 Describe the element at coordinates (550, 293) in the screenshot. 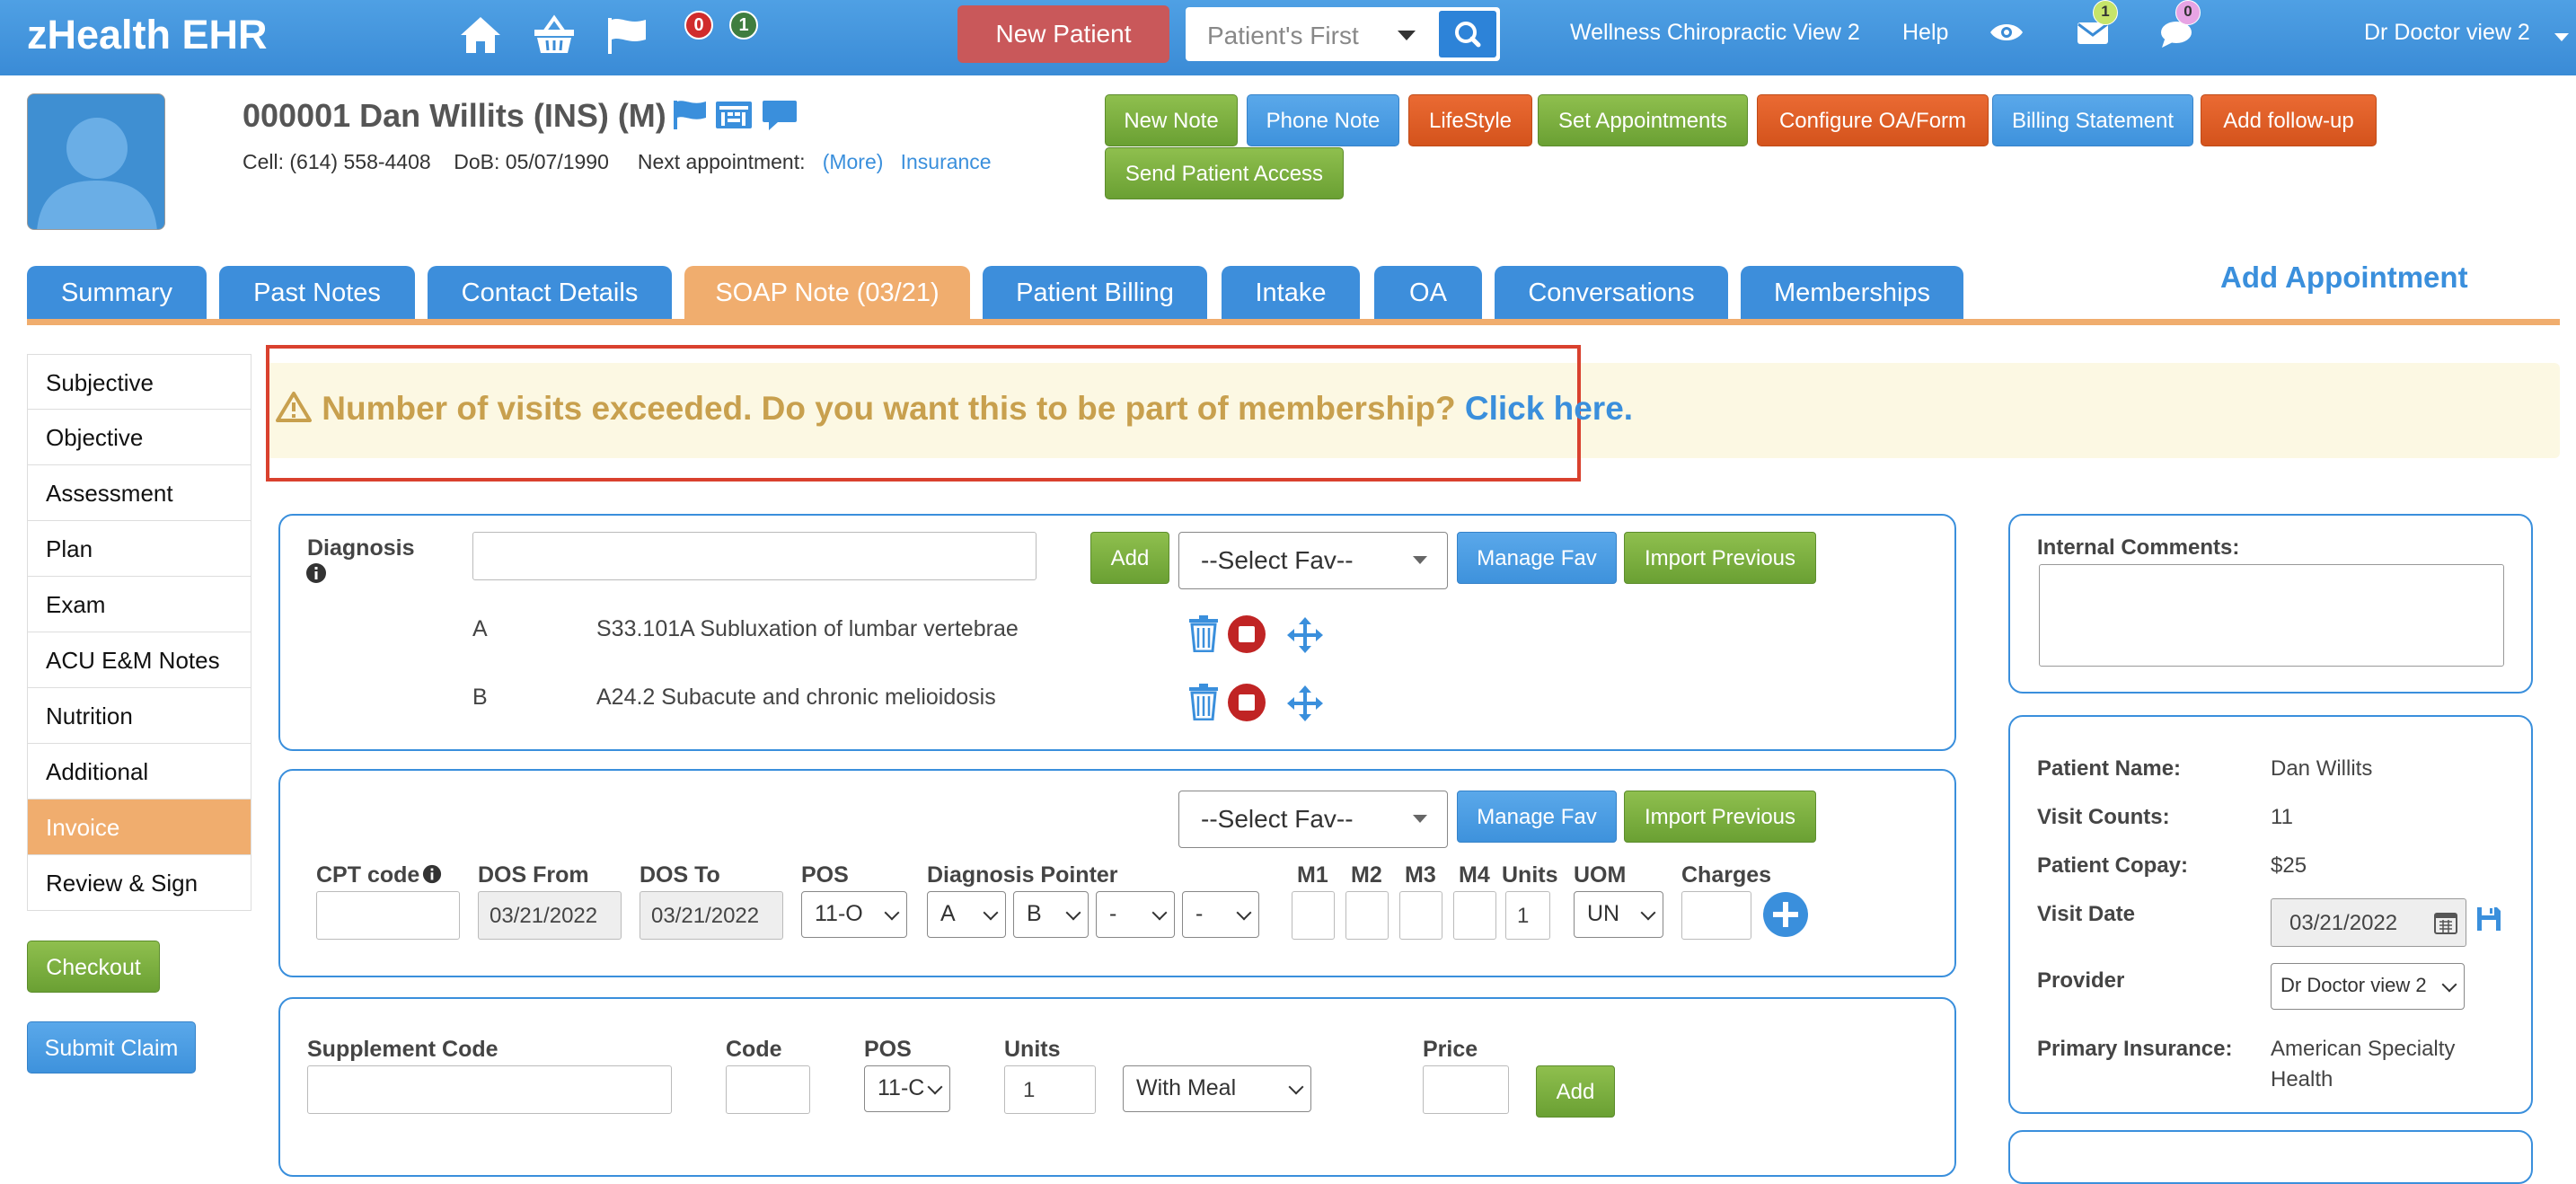

I see `tab-contact-details: Contact Details` at that location.